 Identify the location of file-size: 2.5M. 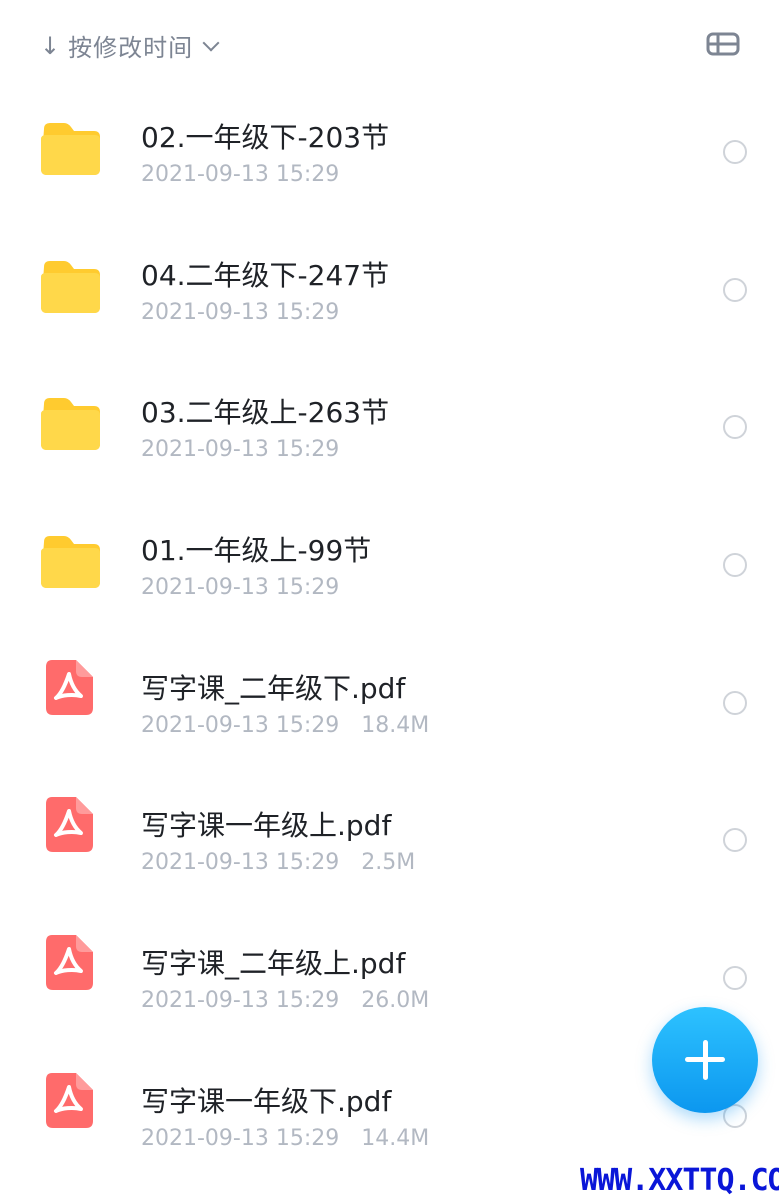
(388, 863).